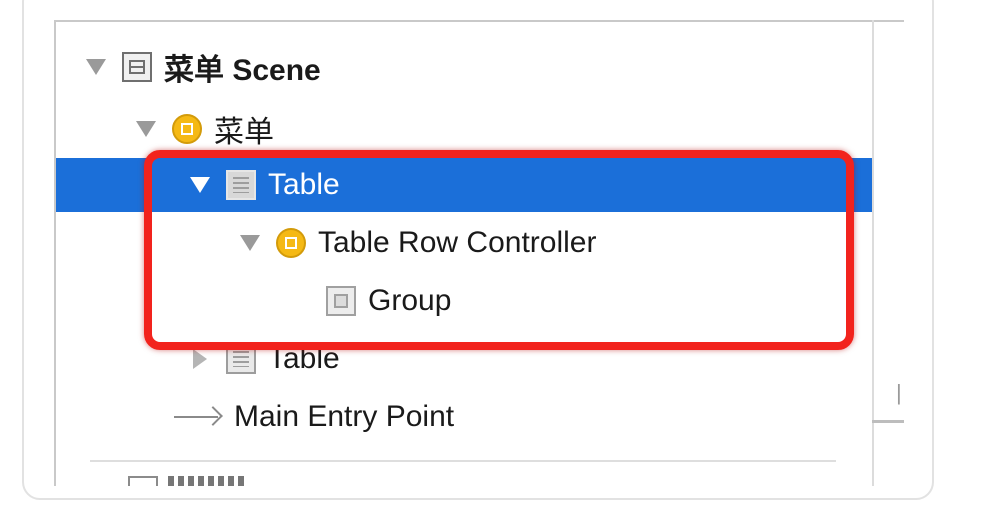  I want to click on outline-item-label: 菜单, so click(244, 132).